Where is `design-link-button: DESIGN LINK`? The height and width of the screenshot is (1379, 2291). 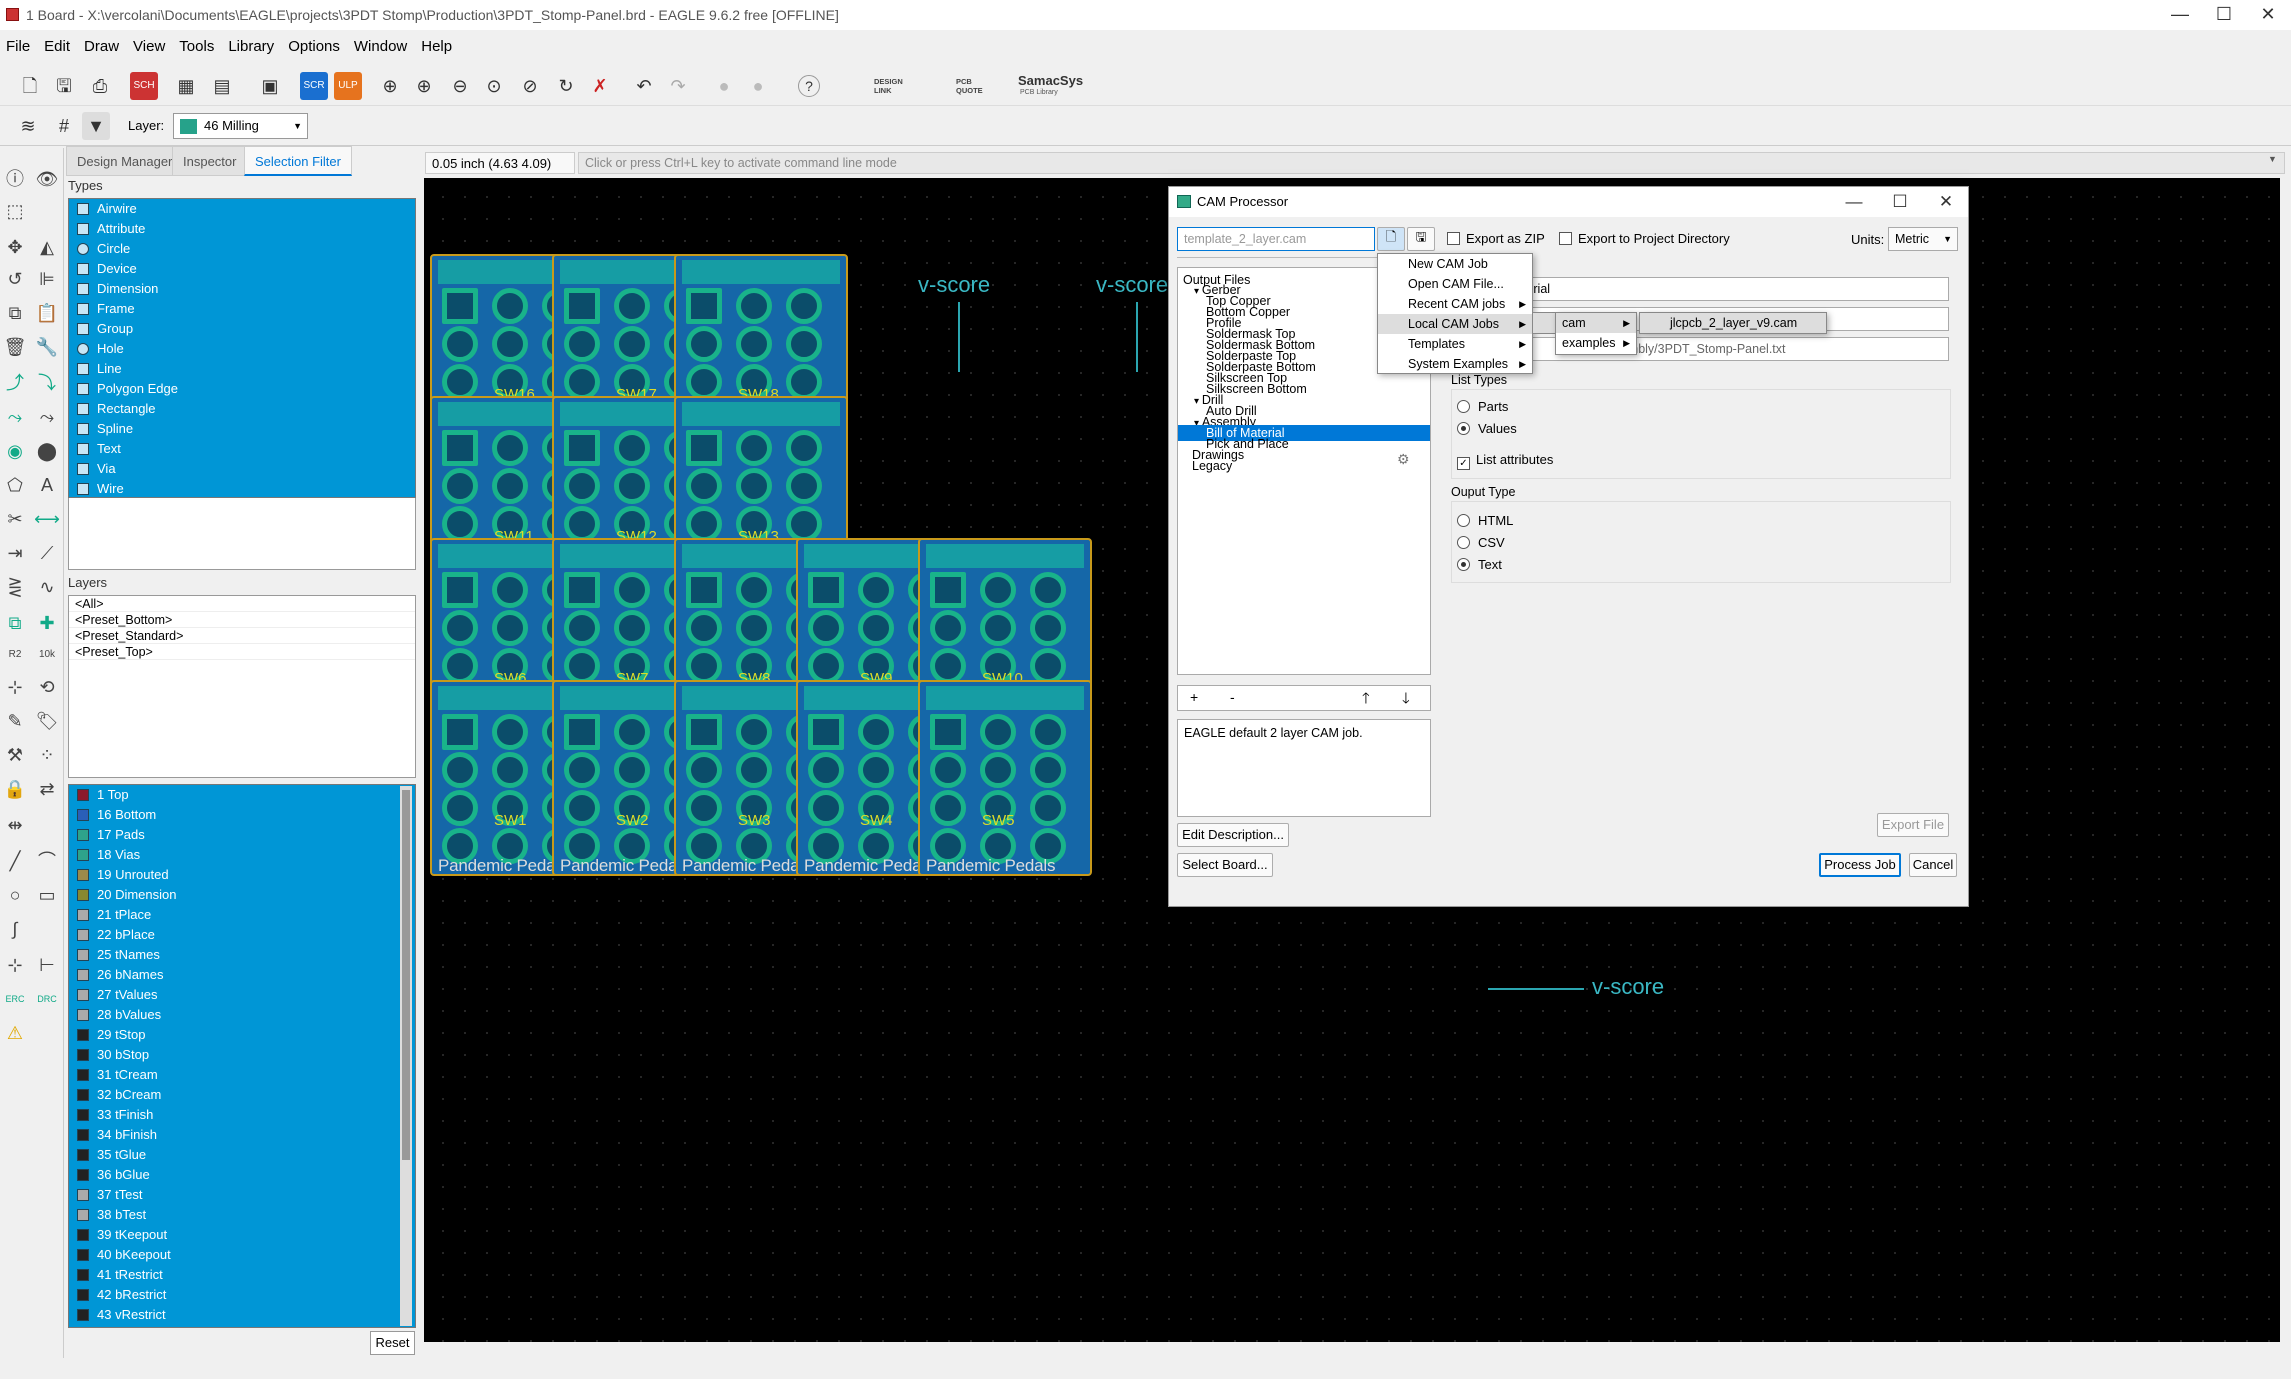 design-link-button: DESIGN LINK is located at coordinates (888, 86).